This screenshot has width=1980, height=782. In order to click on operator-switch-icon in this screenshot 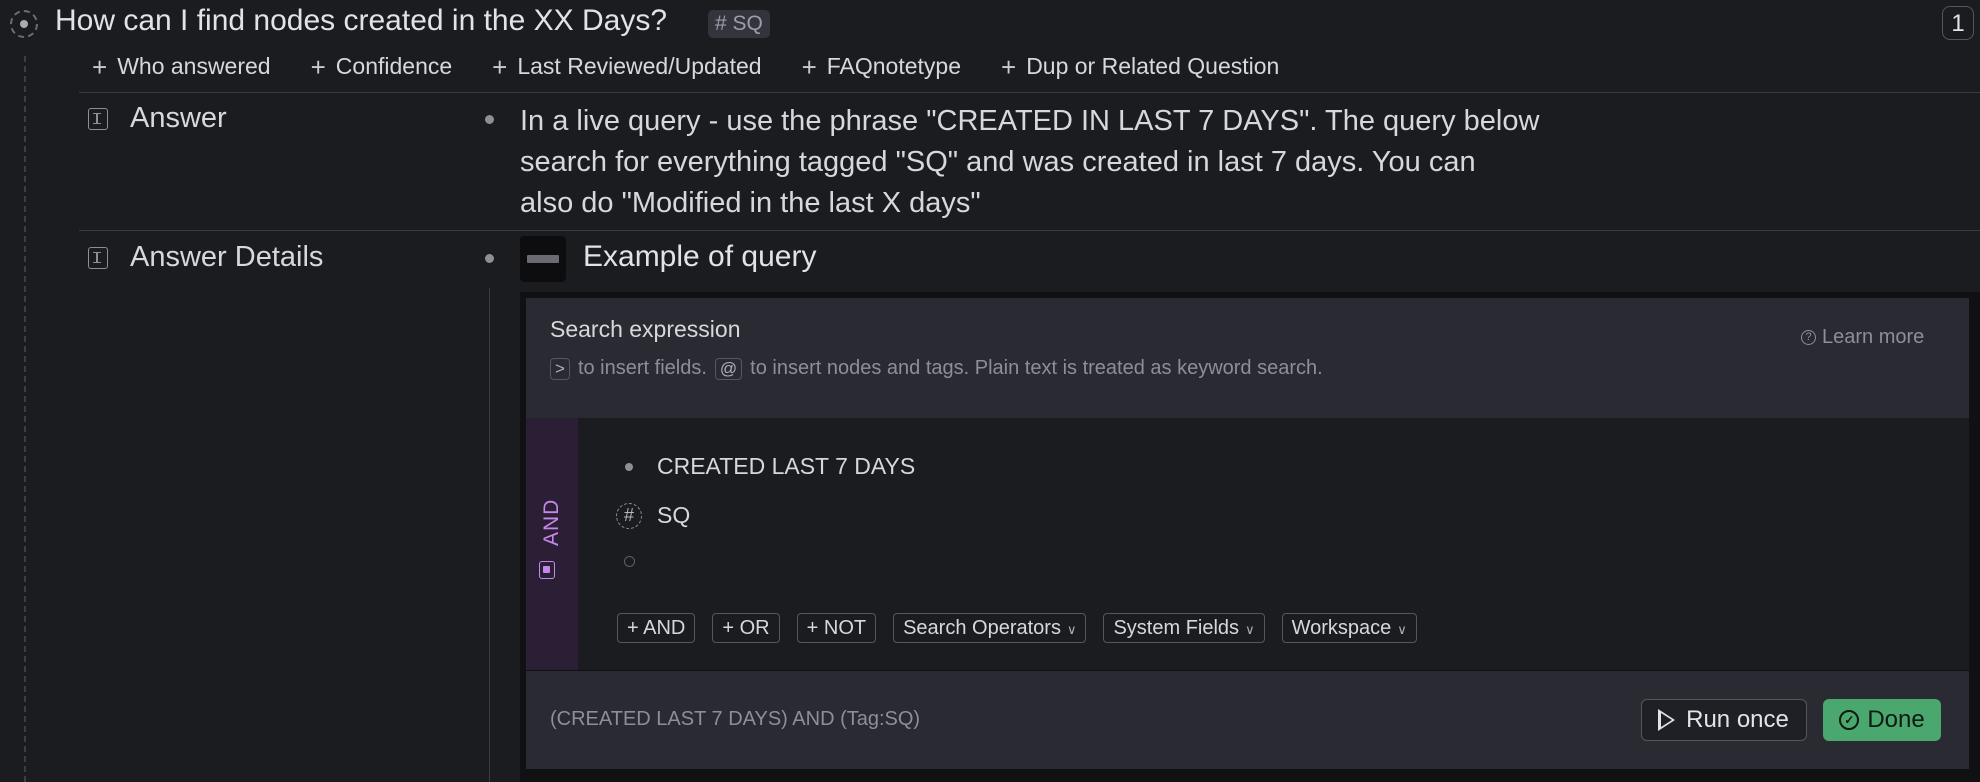, I will do `click(547, 570)`.